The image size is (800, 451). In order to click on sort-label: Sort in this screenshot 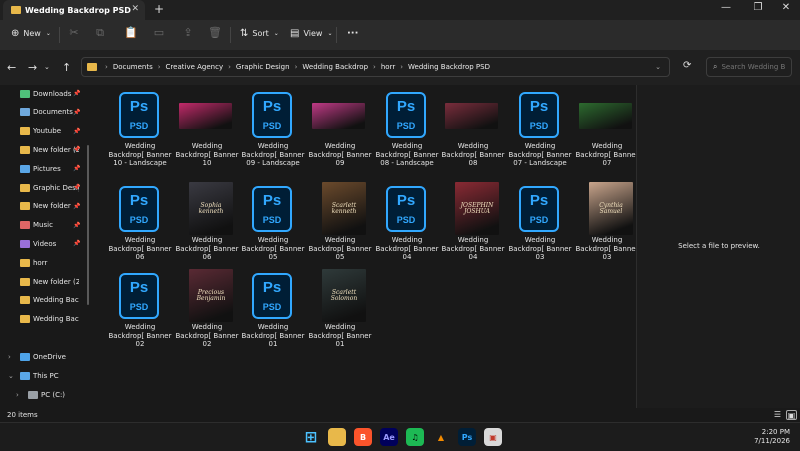, I will do `click(260, 33)`.